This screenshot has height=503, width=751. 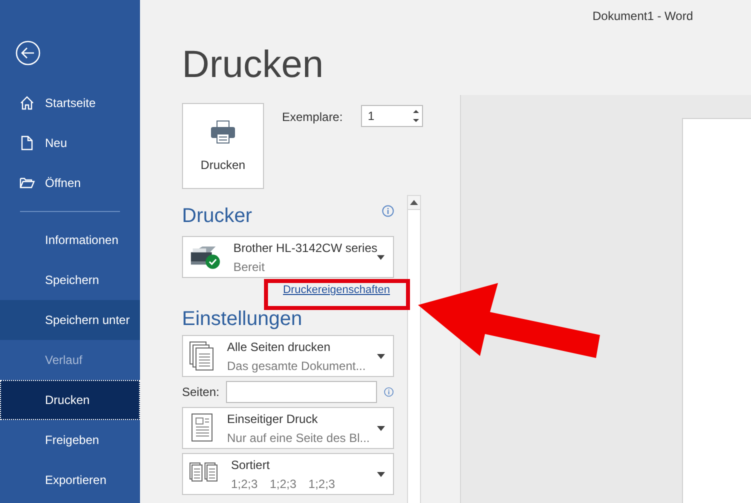 I want to click on option-title: Alle Seiten drucken, so click(x=279, y=347).